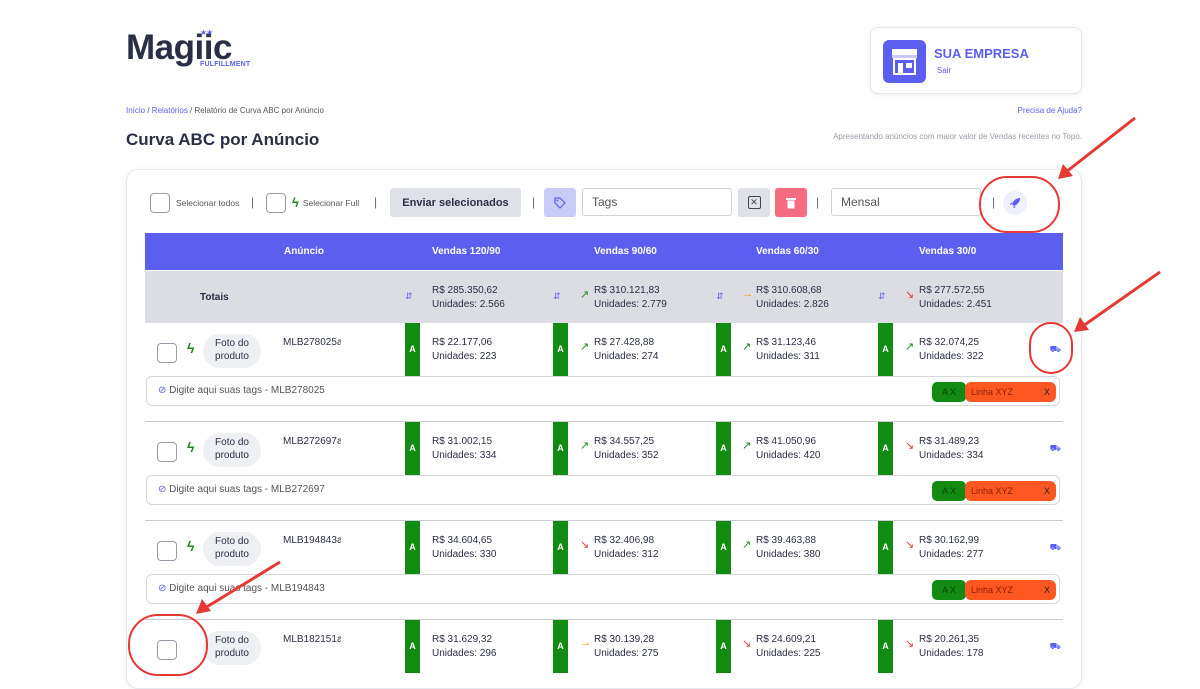 The width and height of the screenshot is (1200, 689). What do you see at coordinates (223, 139) in the screenshot?
I see `page-title: Curva ABC por Anúncio` at bounding box center [223, 139].